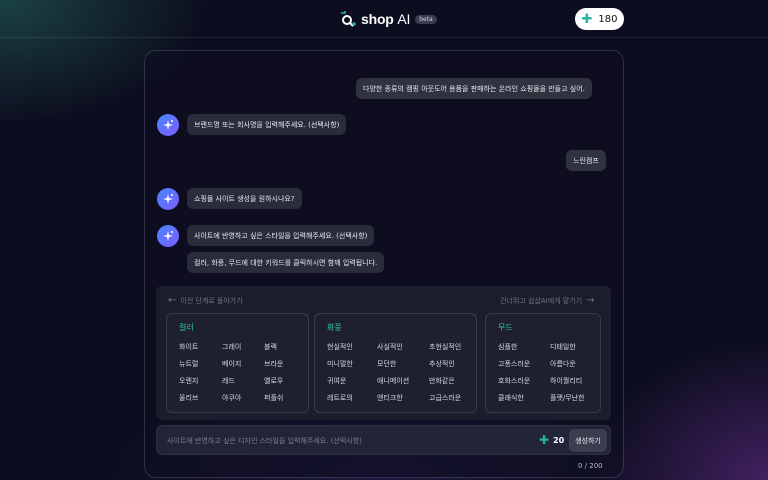 The width and height of the screenshot is (768, 480). I want to click on top-bar: shop AI beta ✚ 180, so click(384, 19).